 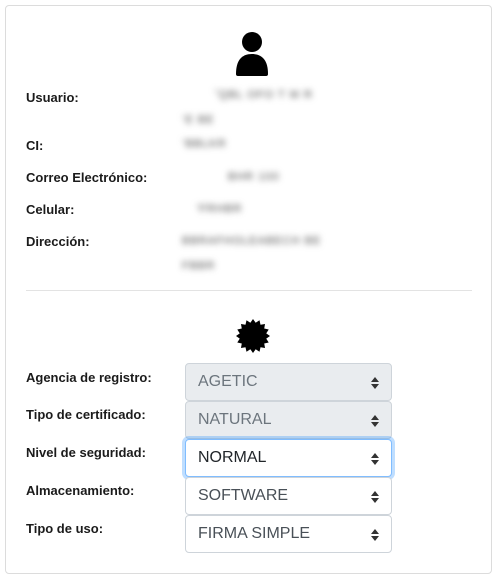 I want to click on celular-label: Celular:, so click(x=50, y=209).